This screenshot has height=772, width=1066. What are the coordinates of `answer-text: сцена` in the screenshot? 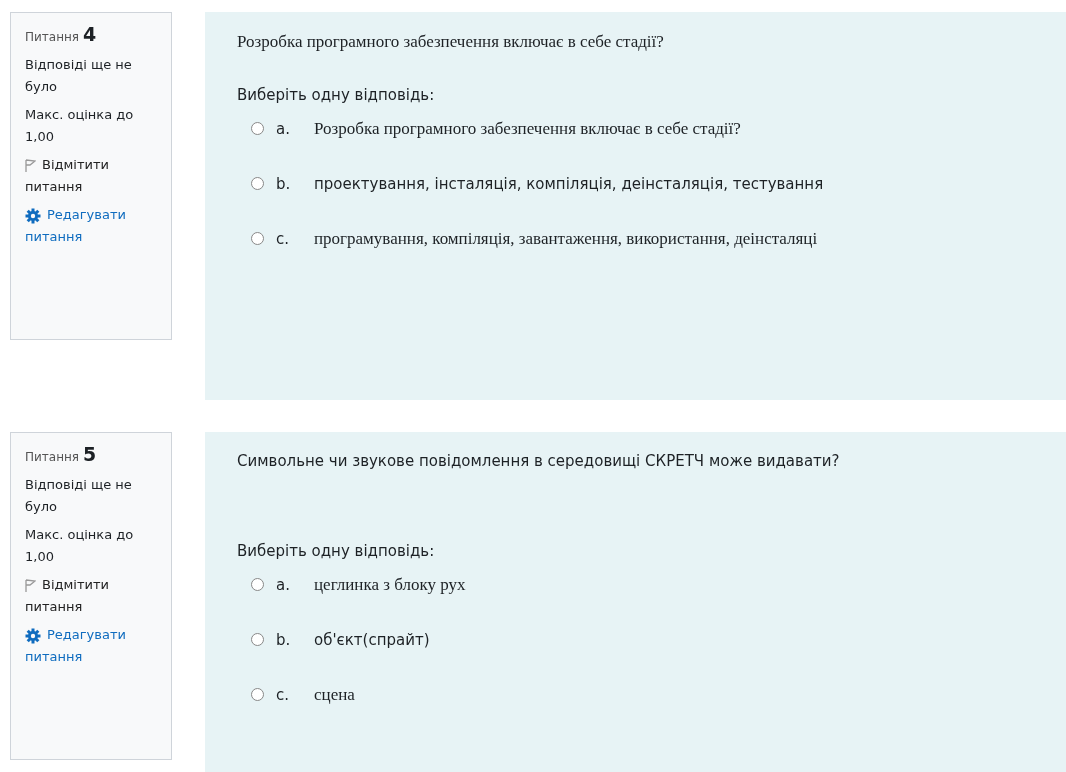 It's located at (334, 694).